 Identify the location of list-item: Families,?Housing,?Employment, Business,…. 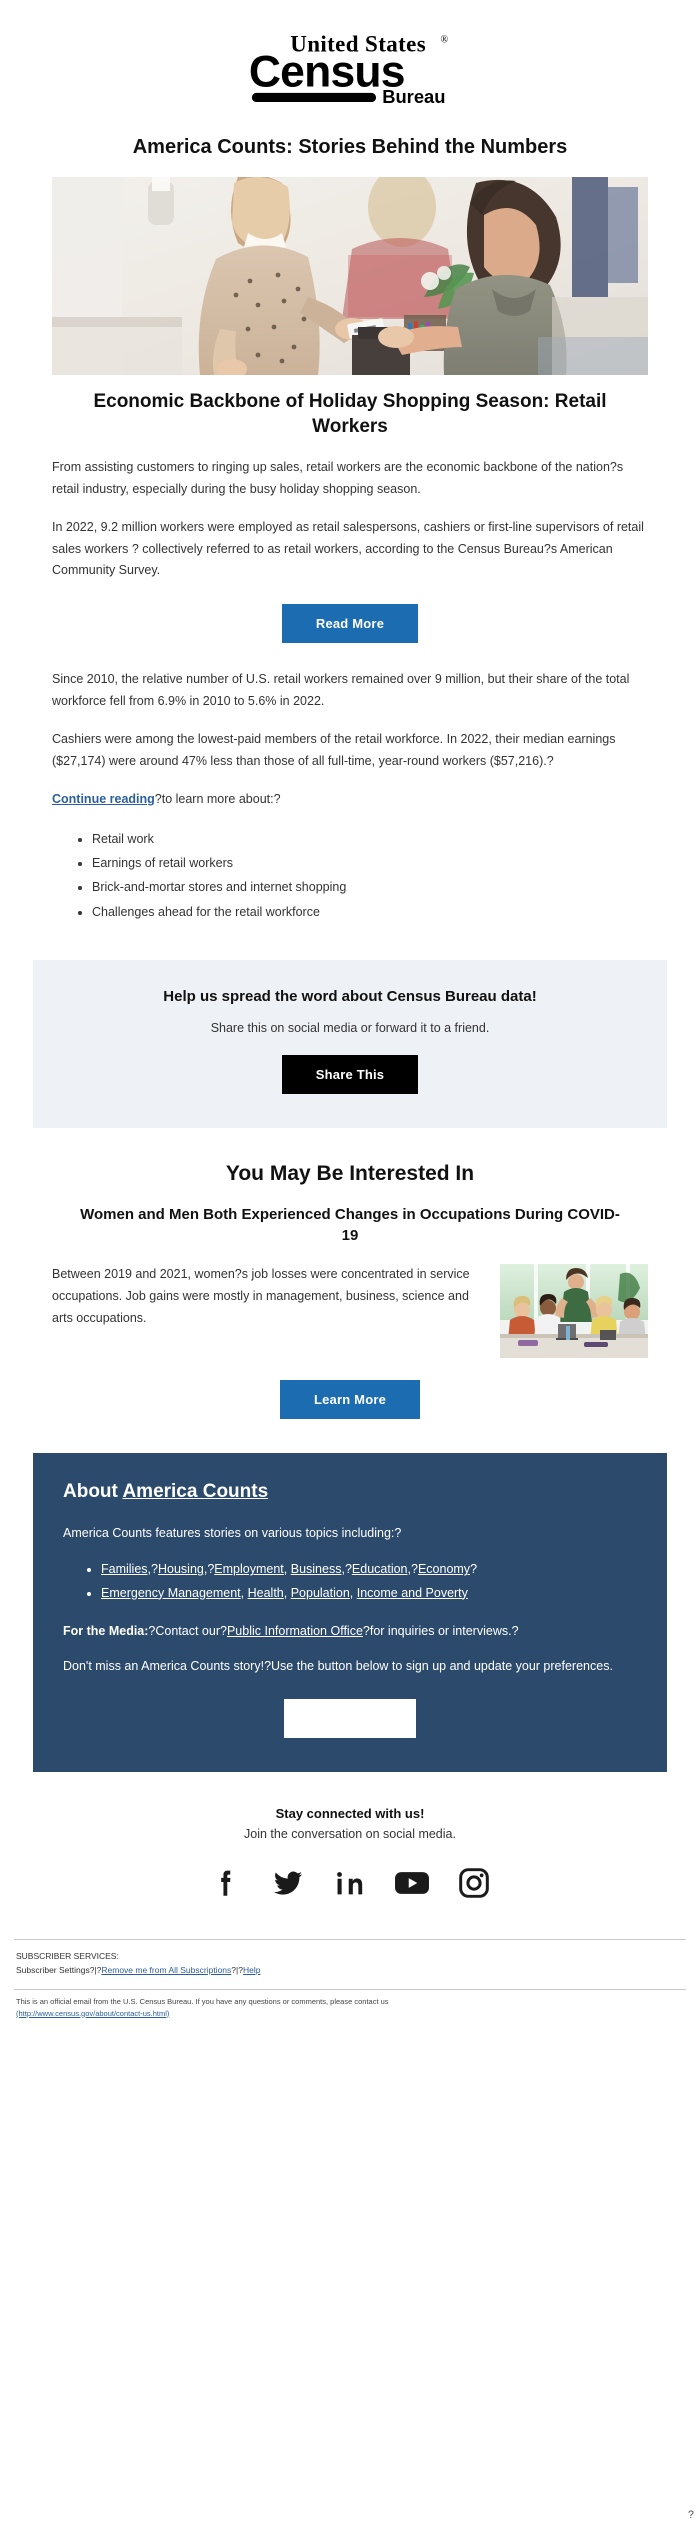
(369, 1569).